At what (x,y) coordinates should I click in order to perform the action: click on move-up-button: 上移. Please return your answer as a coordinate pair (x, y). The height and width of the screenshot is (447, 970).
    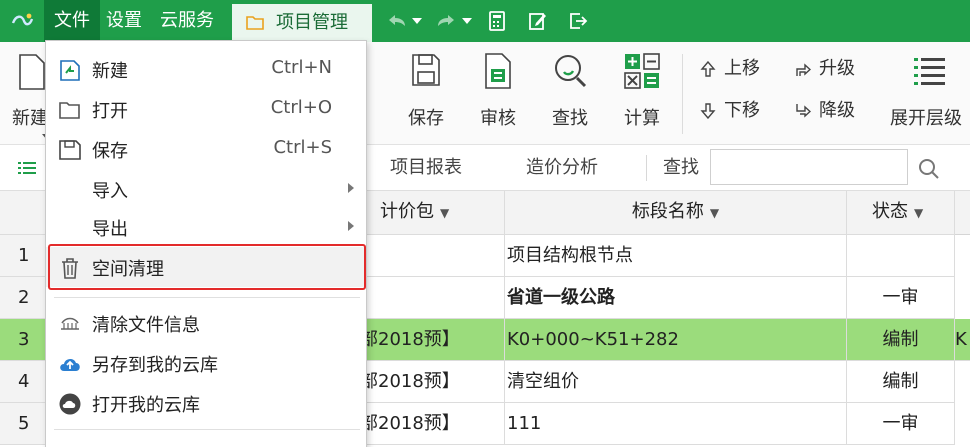
    Looking at the image, I should click on (740, 69).